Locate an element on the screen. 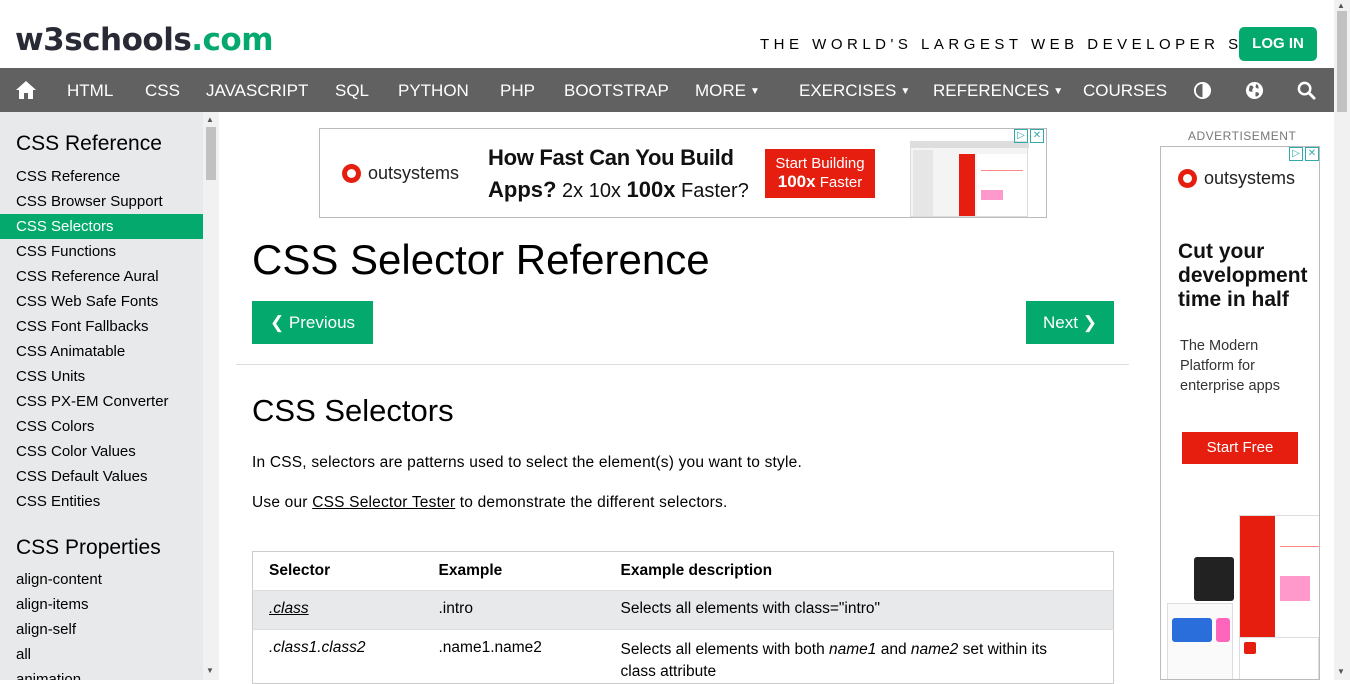 The height and width of the screenshot is (684, 1350). page-scrollbar-thumb is located at coordinates (1342, 61).